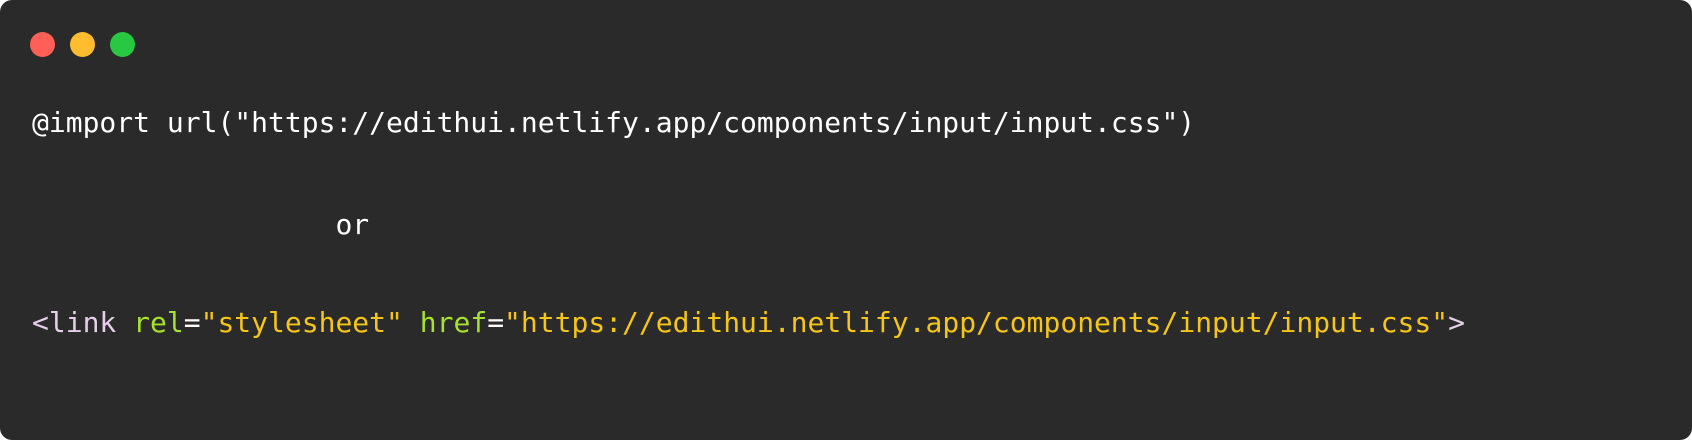  I want to click on window-controls, so click(82, 44).